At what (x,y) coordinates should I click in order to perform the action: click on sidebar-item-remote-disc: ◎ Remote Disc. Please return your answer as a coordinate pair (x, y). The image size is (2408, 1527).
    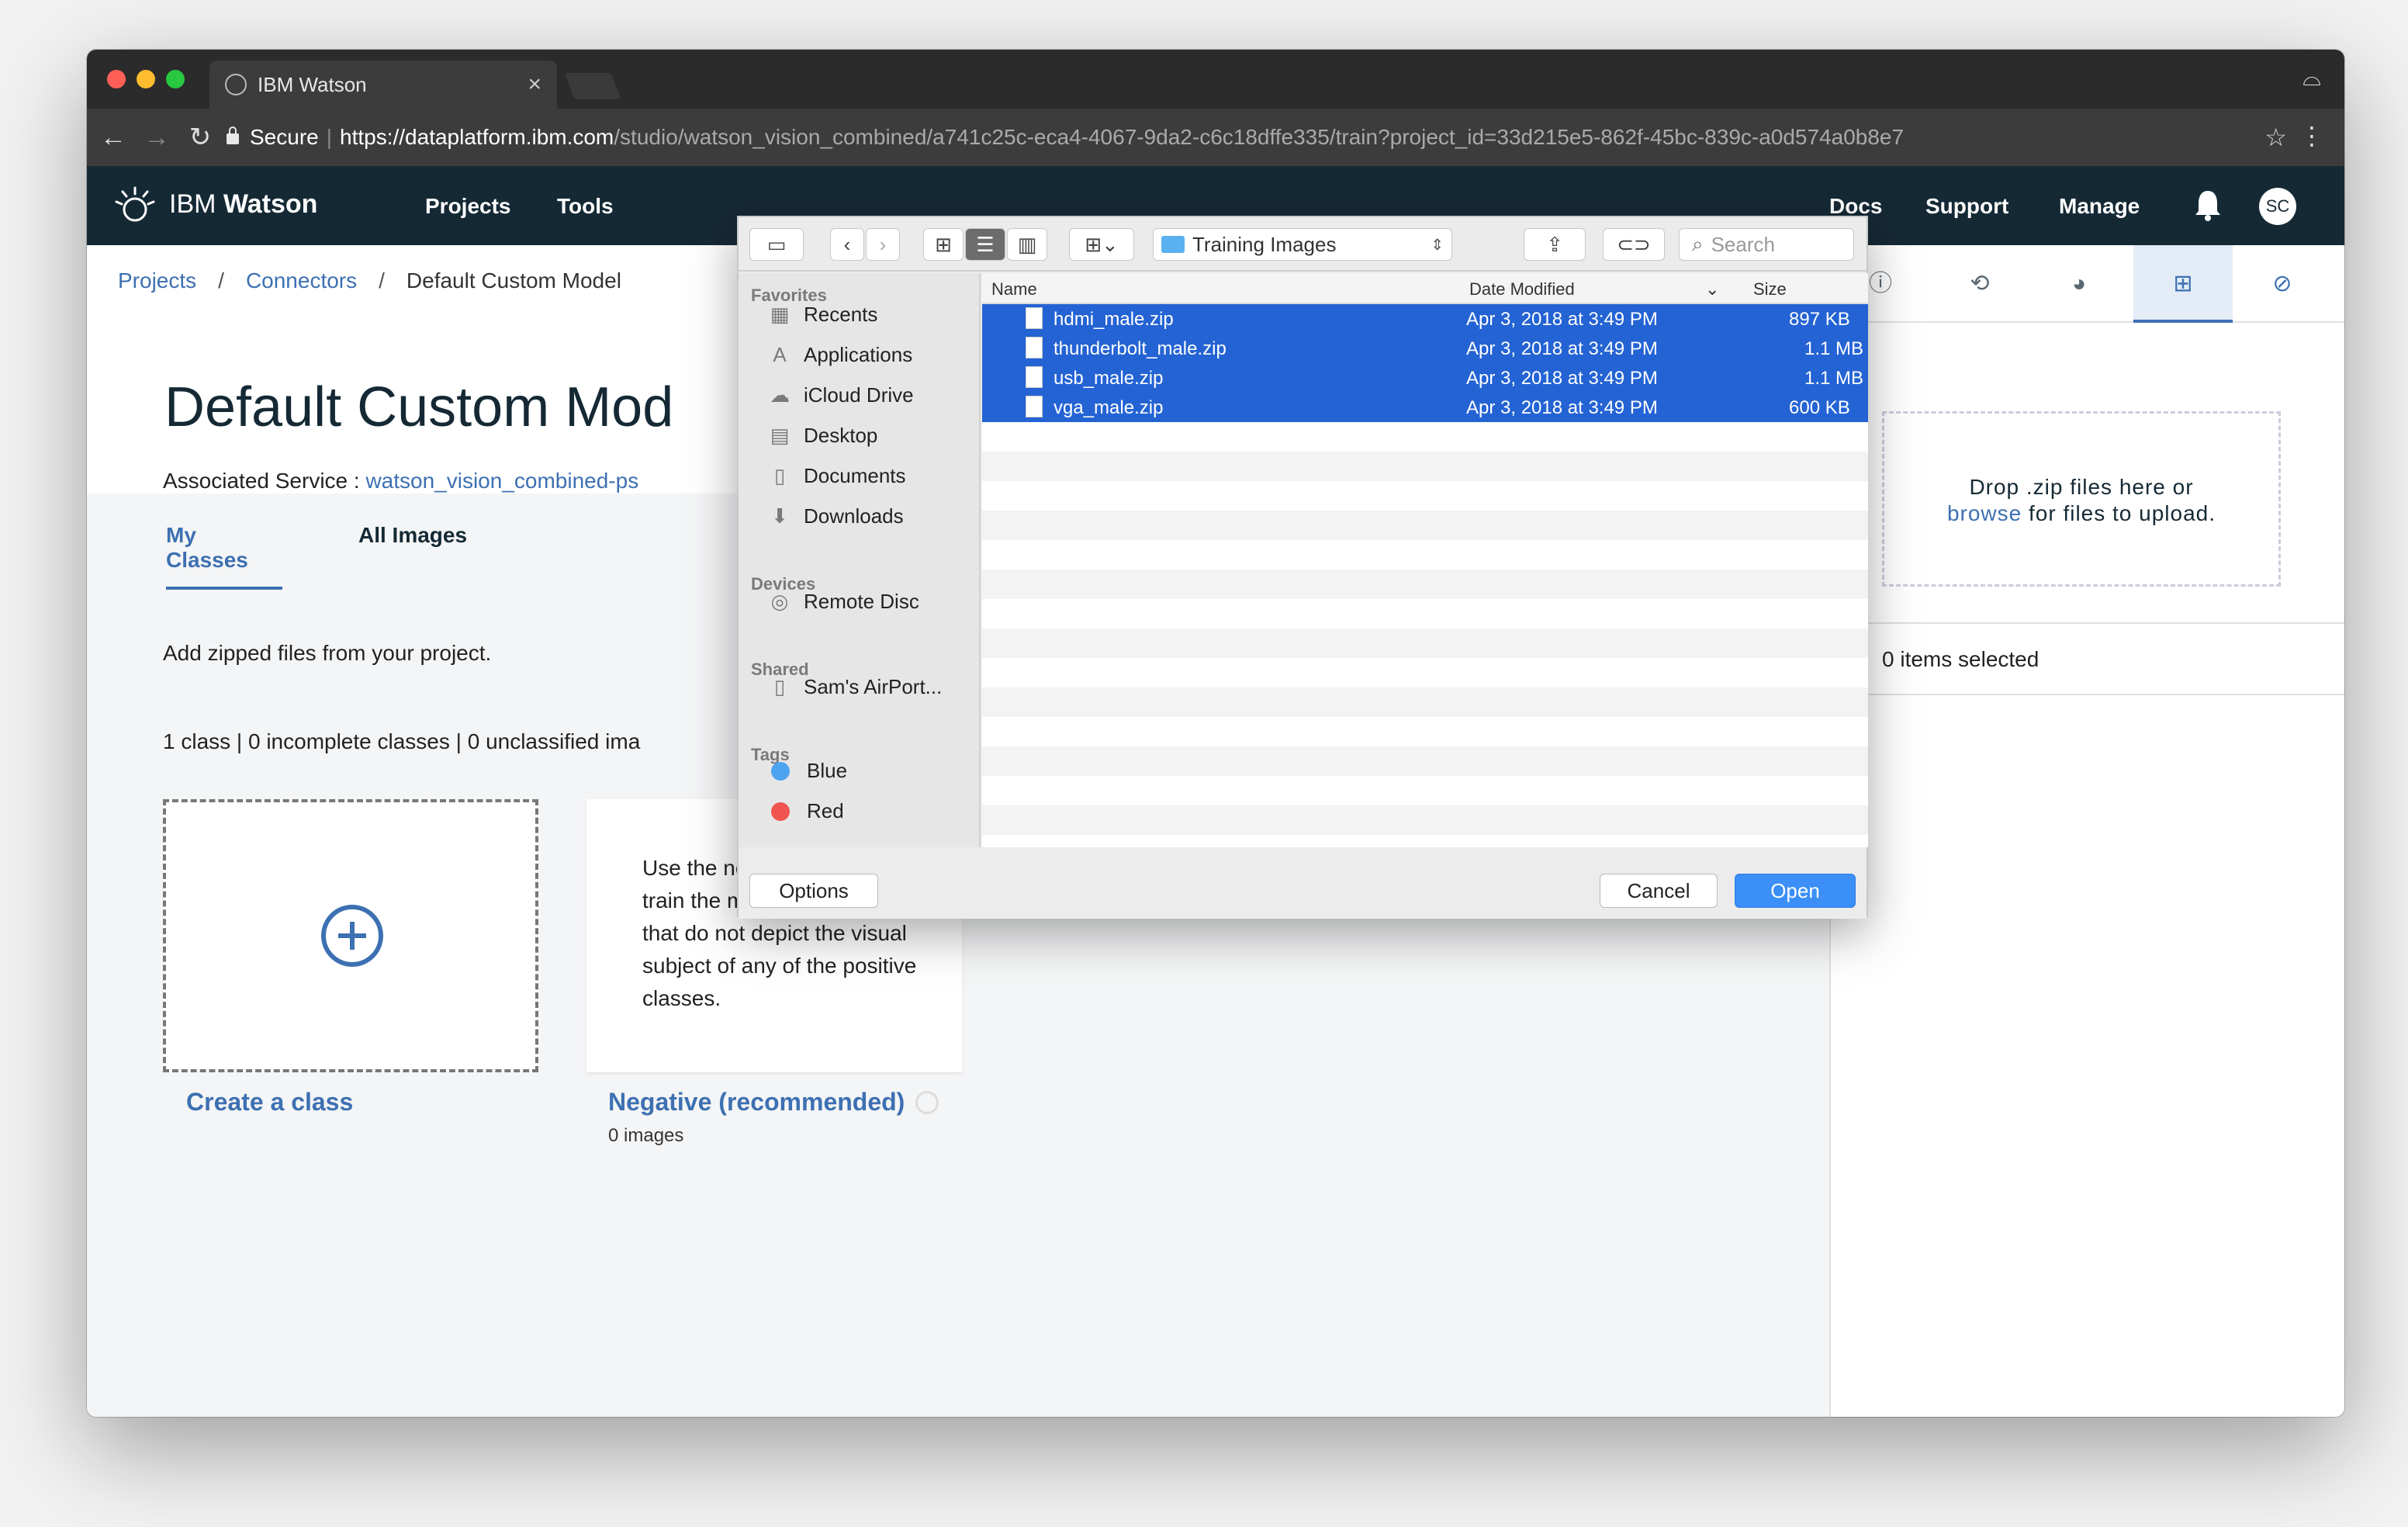
    Looking at the image, I should click on (842, 601).